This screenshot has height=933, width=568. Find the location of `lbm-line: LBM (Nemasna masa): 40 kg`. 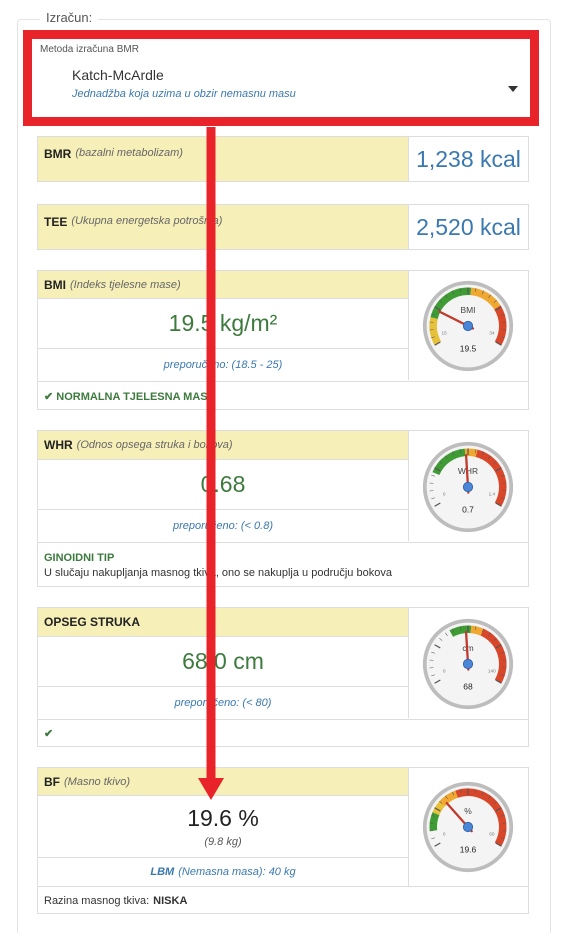

lbm-line: LBM (Nemasna masa): 40 kg is located at coordinates (223, 872).